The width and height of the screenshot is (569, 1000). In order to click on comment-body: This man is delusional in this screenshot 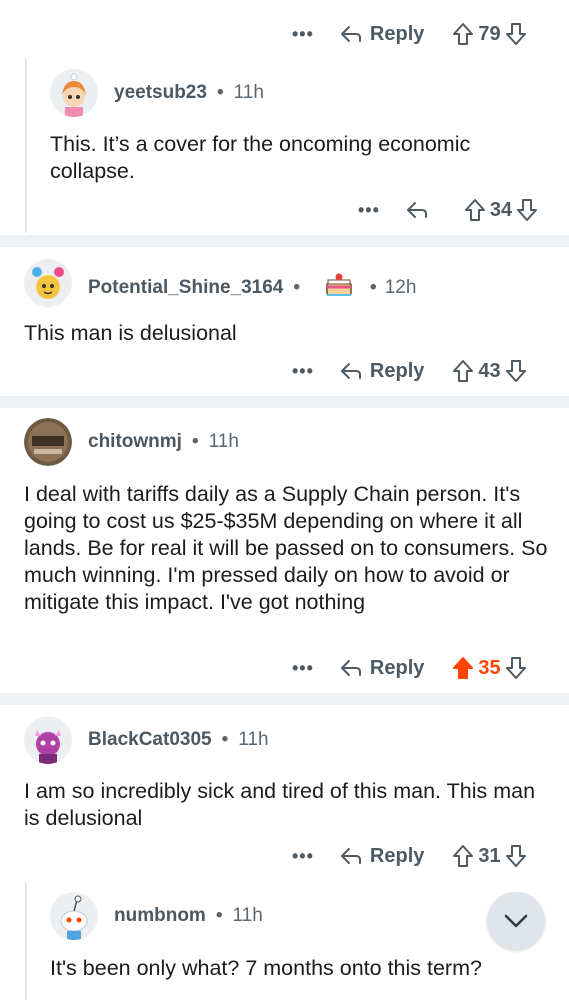, I will do `click(130, 333)`.